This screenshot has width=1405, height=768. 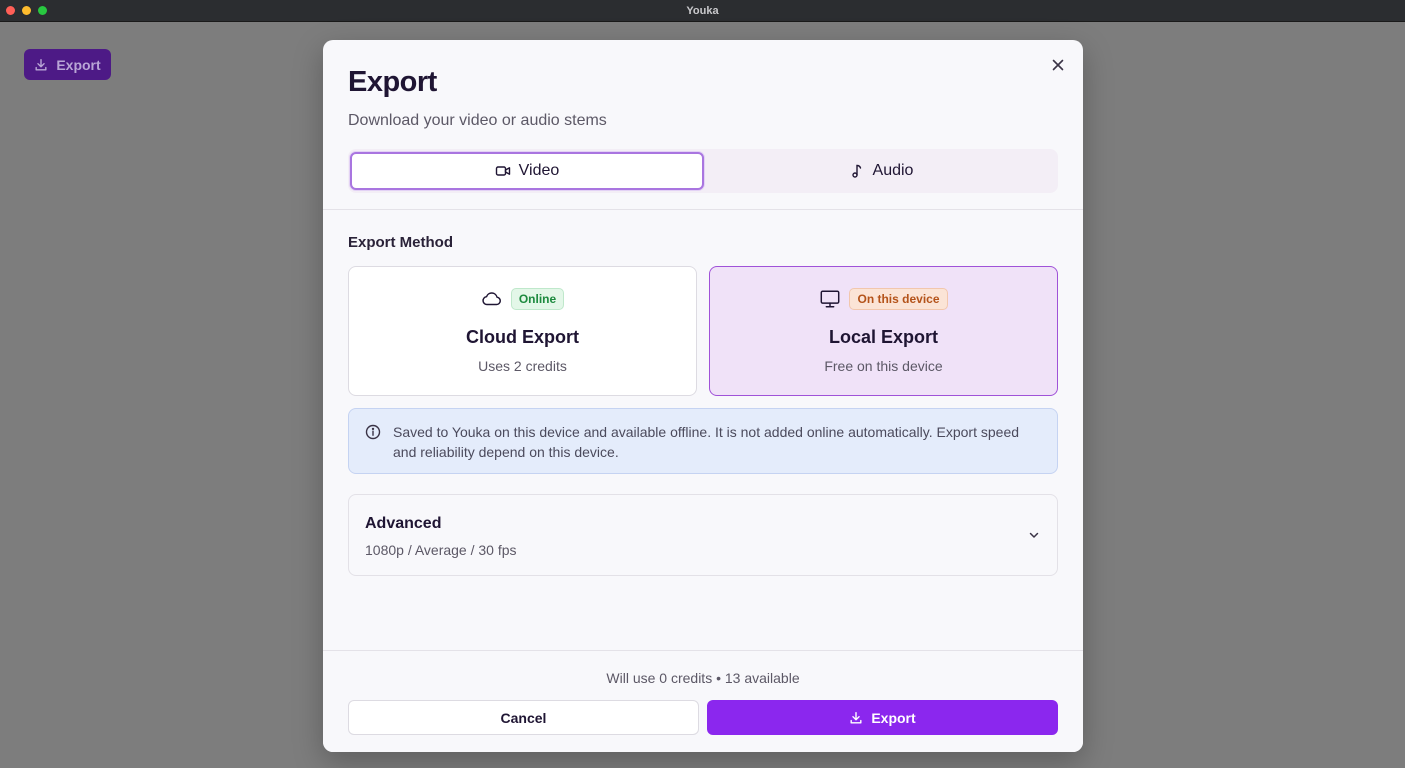 I want to click on tab-video-label: Video, so click(x=539, y=170).